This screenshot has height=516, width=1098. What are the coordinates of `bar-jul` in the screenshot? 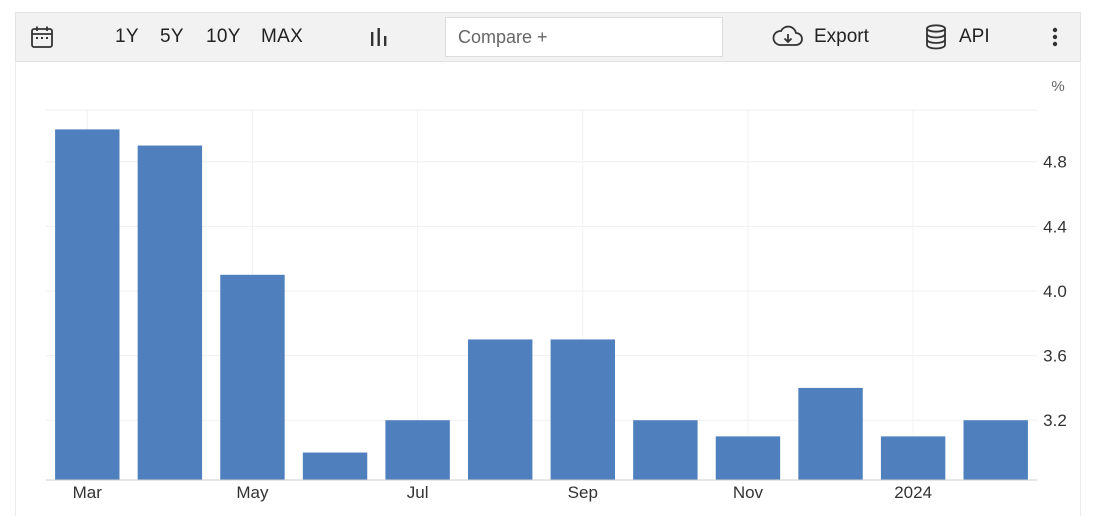 It's located at (417, 450).